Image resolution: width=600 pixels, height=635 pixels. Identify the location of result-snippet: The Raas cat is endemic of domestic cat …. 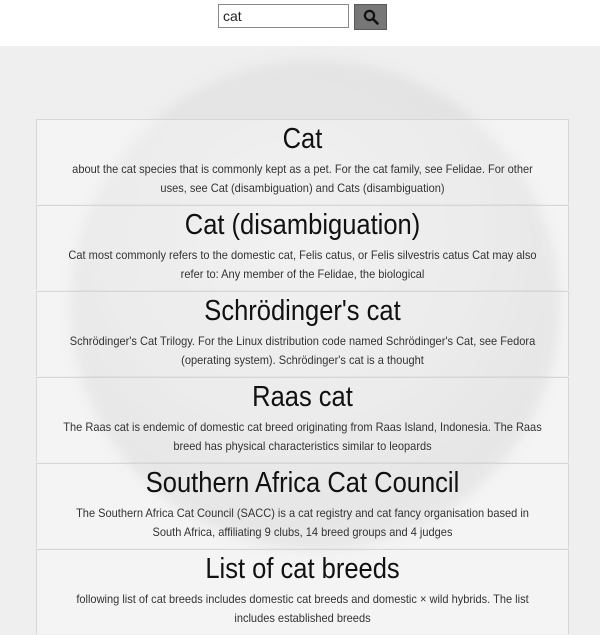
(302, 436).